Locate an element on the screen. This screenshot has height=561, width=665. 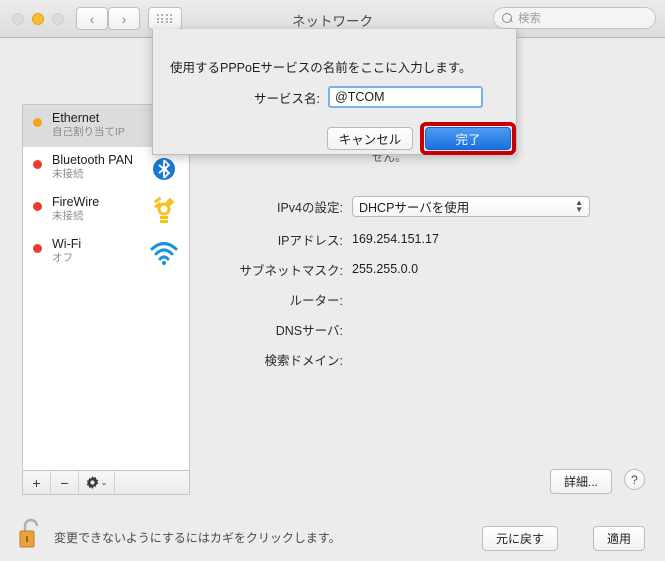
service-name-input: @TCOM is located at coordinates (405, 97).